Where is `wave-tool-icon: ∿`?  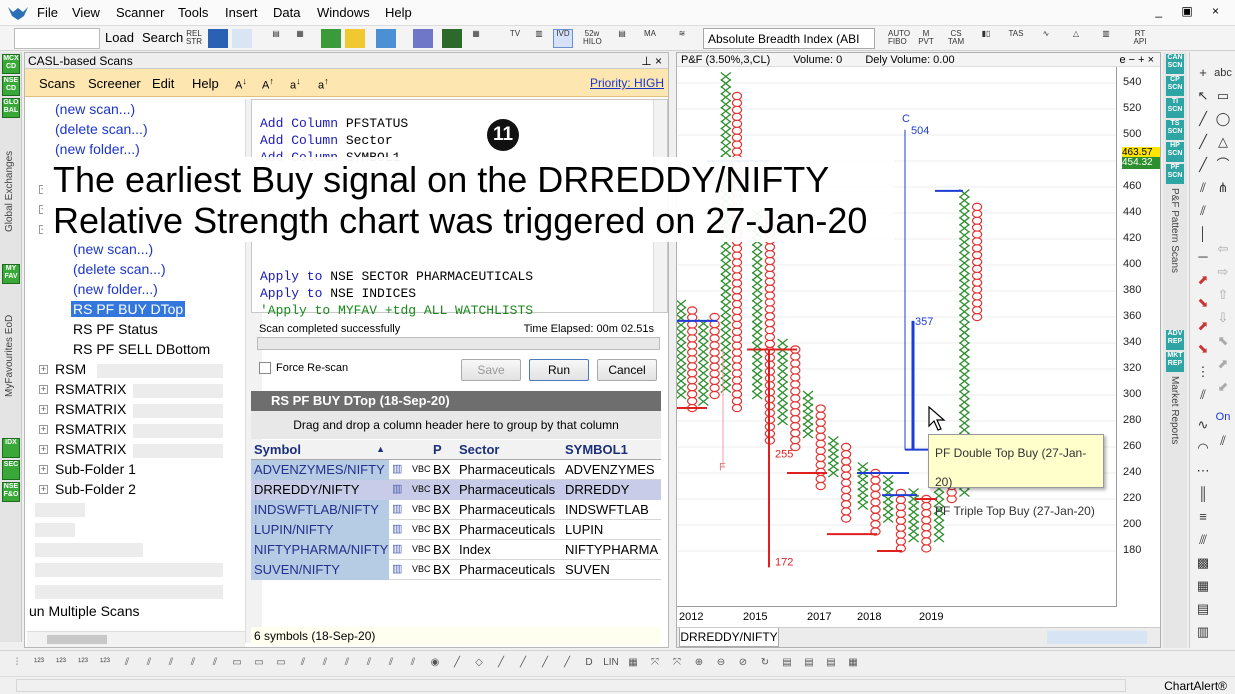 wave-tool-icon: ∿ is located at coordinates (1203, 425).